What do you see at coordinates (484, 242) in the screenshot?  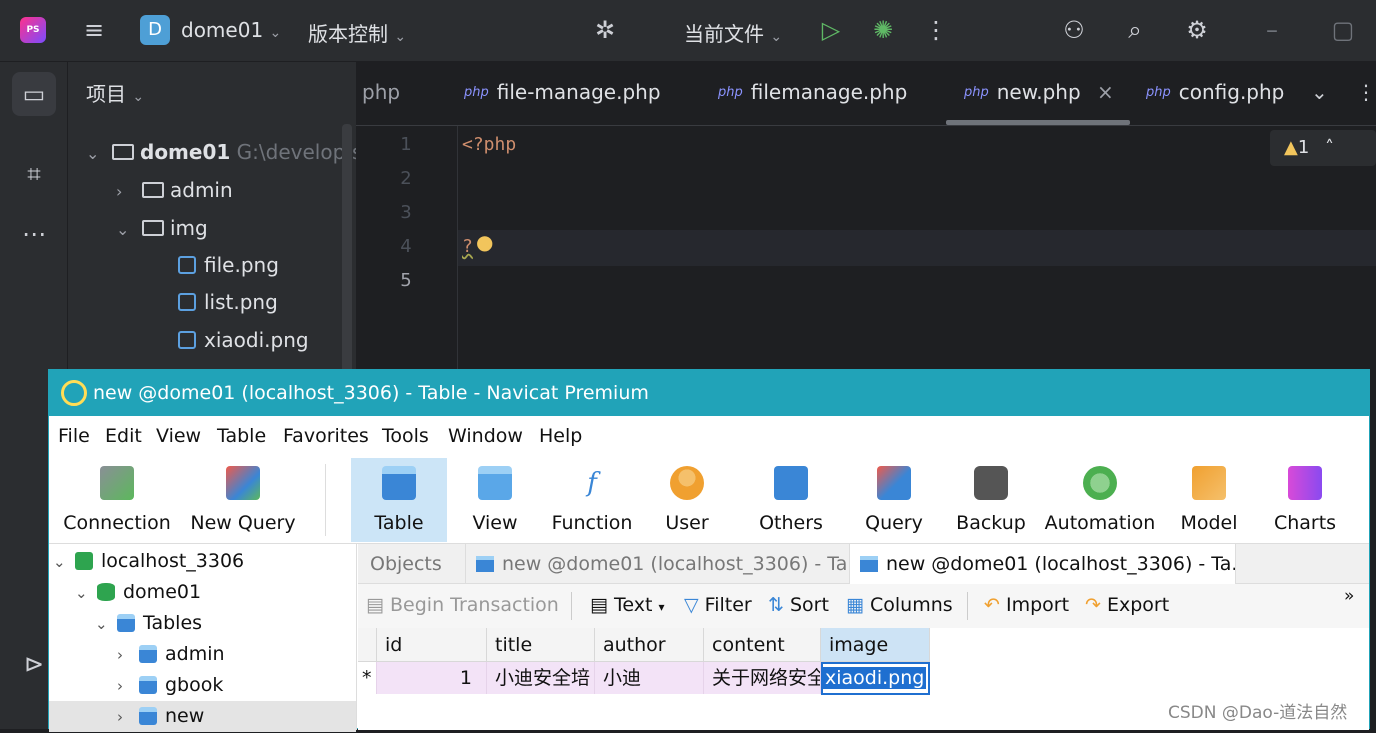 I see `lightbulb-icon: ●` at bounding box center [484, 242].